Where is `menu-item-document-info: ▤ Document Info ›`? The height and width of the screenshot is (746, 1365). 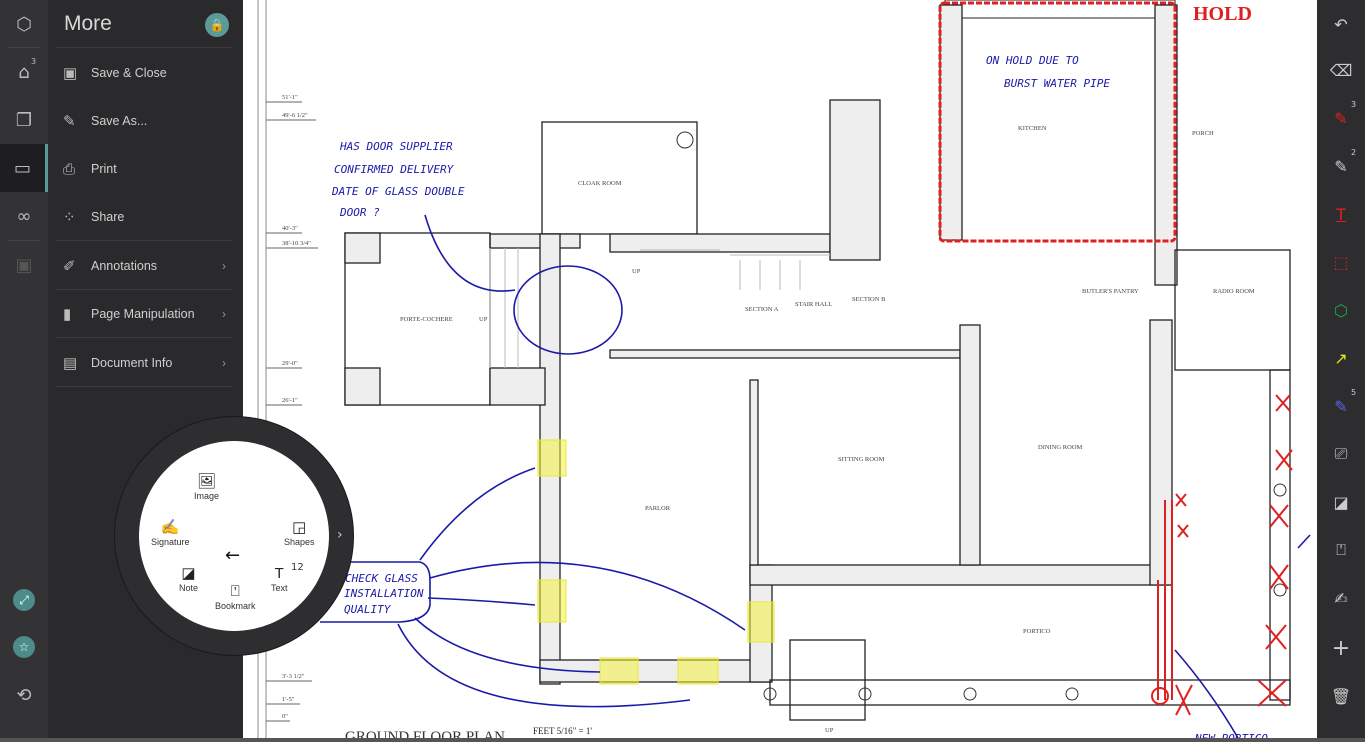 menu-item-document-info: ▤ Document Info › is located at coordinates (144, 363).